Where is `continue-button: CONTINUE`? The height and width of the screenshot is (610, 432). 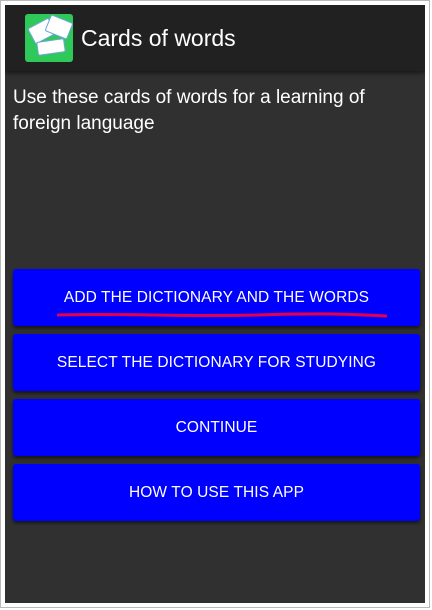
continue-button: CONTINUE is located at coordinates (216, 427).